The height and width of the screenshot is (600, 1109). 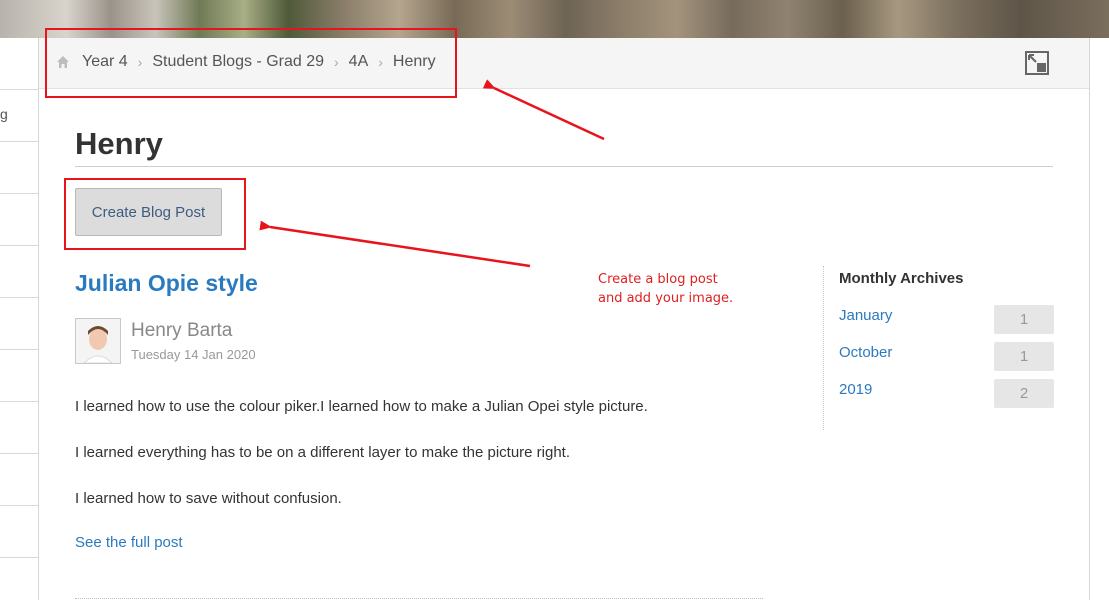 I want to click on archive-link: October, so click(x=865, y=352).